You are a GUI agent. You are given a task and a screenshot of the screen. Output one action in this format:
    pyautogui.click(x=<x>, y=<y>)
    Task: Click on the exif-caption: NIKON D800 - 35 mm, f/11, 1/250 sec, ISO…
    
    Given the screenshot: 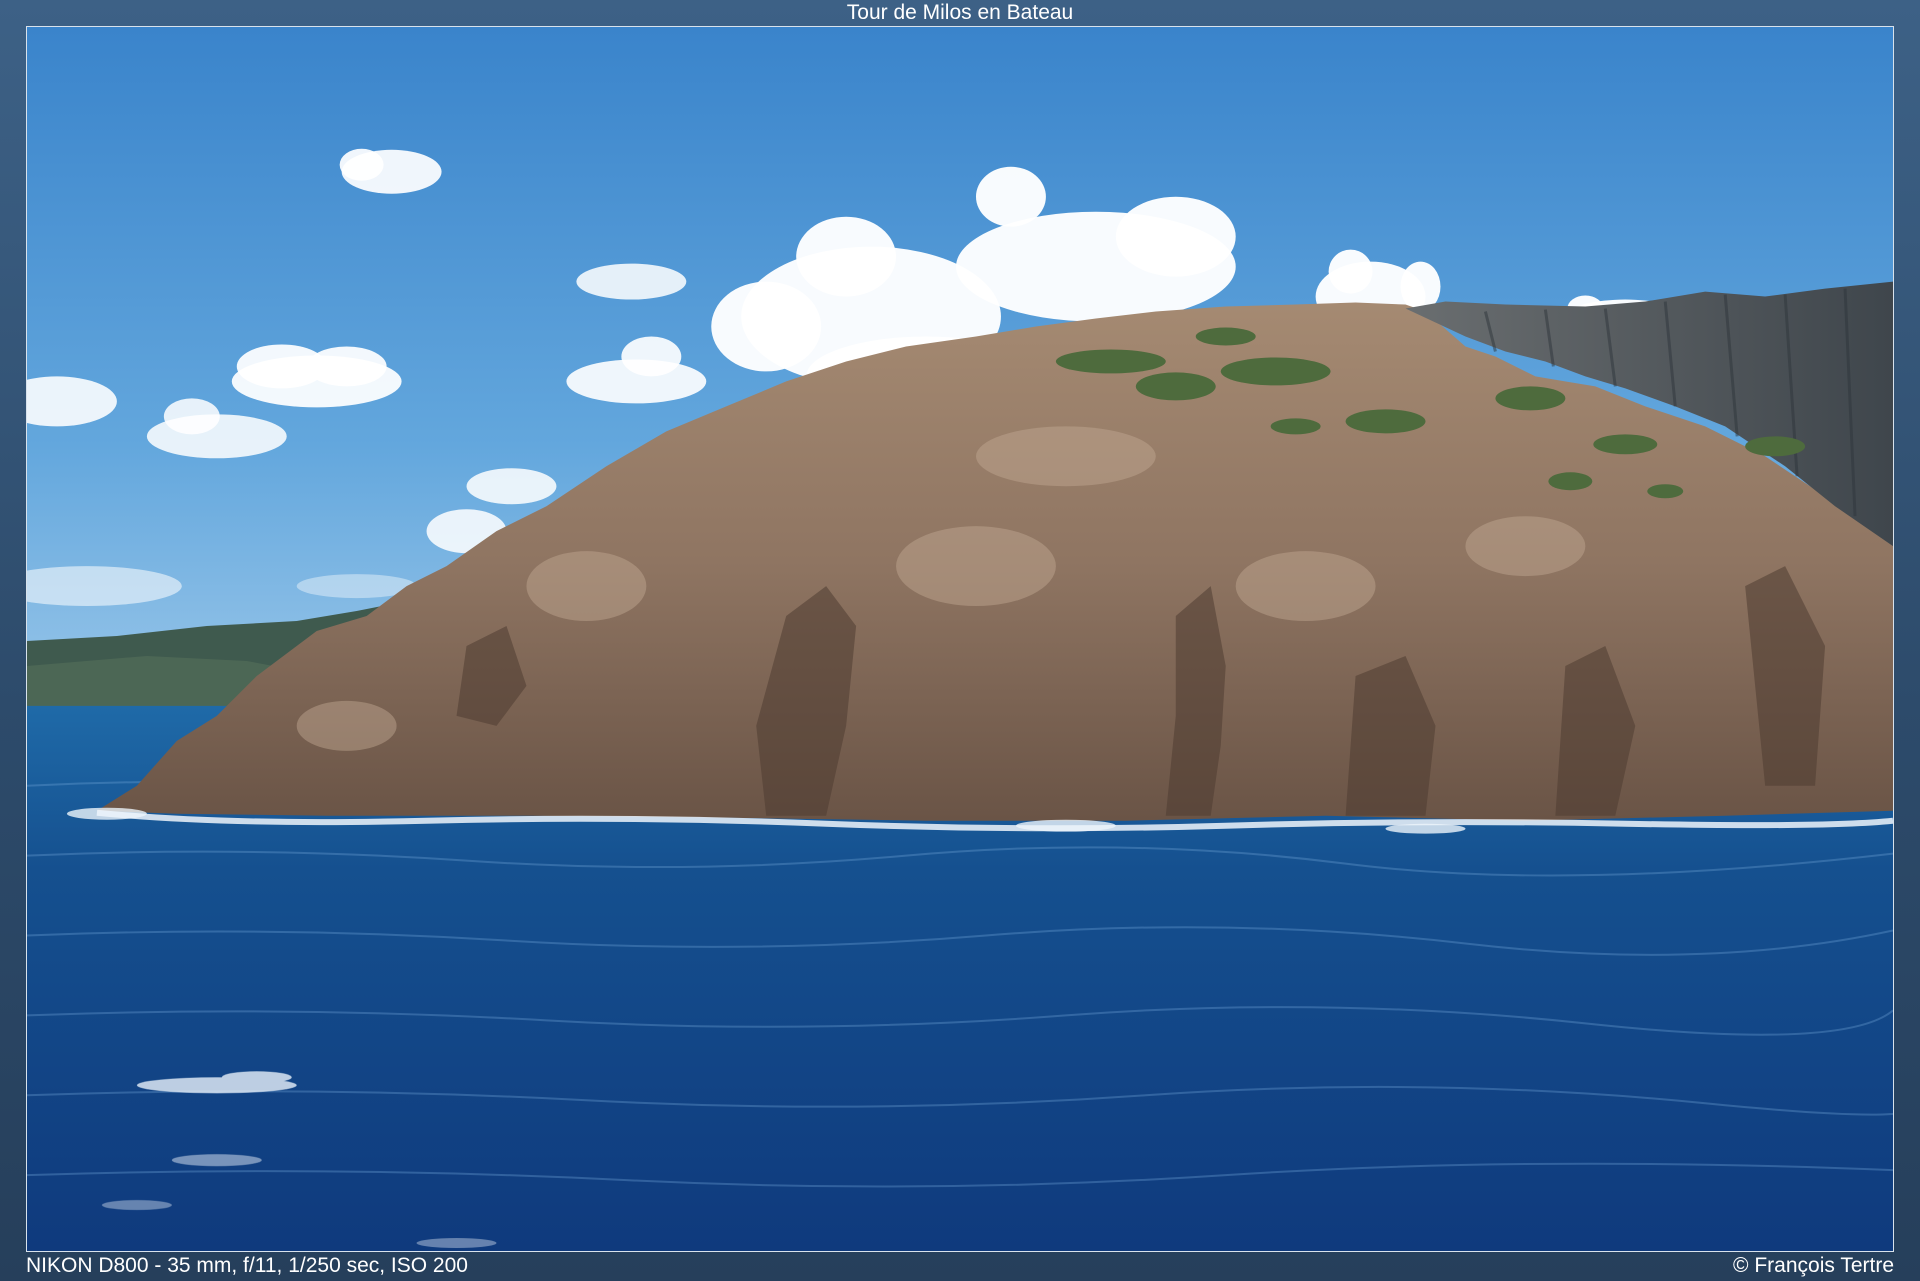 What is the action you would take?
    pyautogui.click(x=247, y=1265)
    